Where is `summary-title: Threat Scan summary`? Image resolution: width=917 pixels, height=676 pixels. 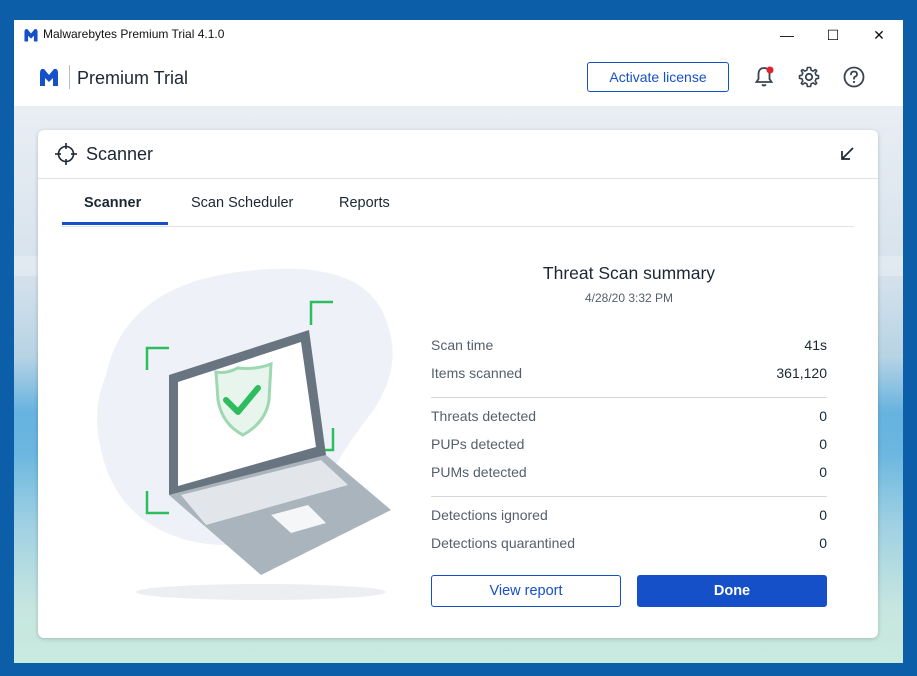
summary-title: Threat Scan summary is located at coordinates (629, 273).